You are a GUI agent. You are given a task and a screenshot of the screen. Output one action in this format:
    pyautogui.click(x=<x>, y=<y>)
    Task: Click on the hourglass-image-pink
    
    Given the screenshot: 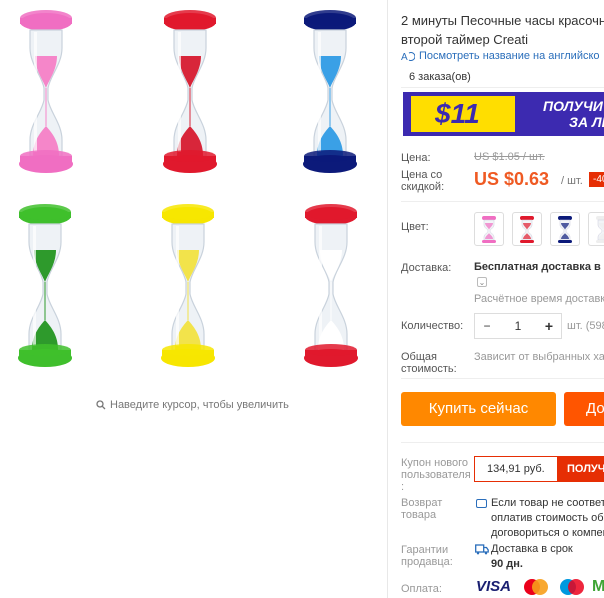 What is the action you would take?
    pyautogui.click(x=46, y=91)
    